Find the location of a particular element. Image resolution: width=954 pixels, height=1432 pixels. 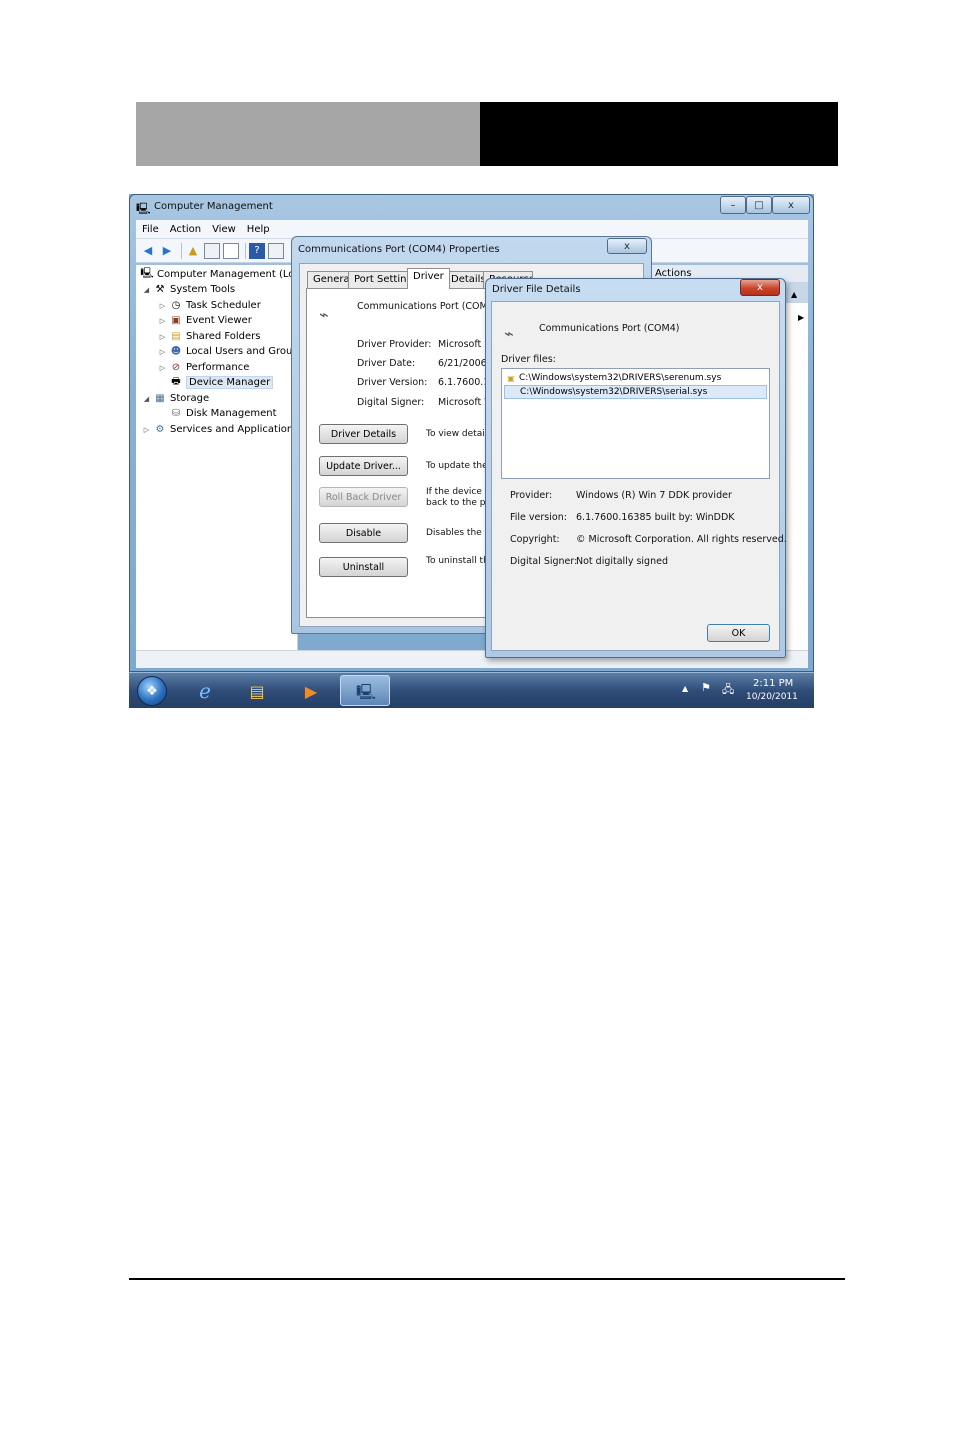

driver-file-details-close-button: x is located at coordinates (760, 287).